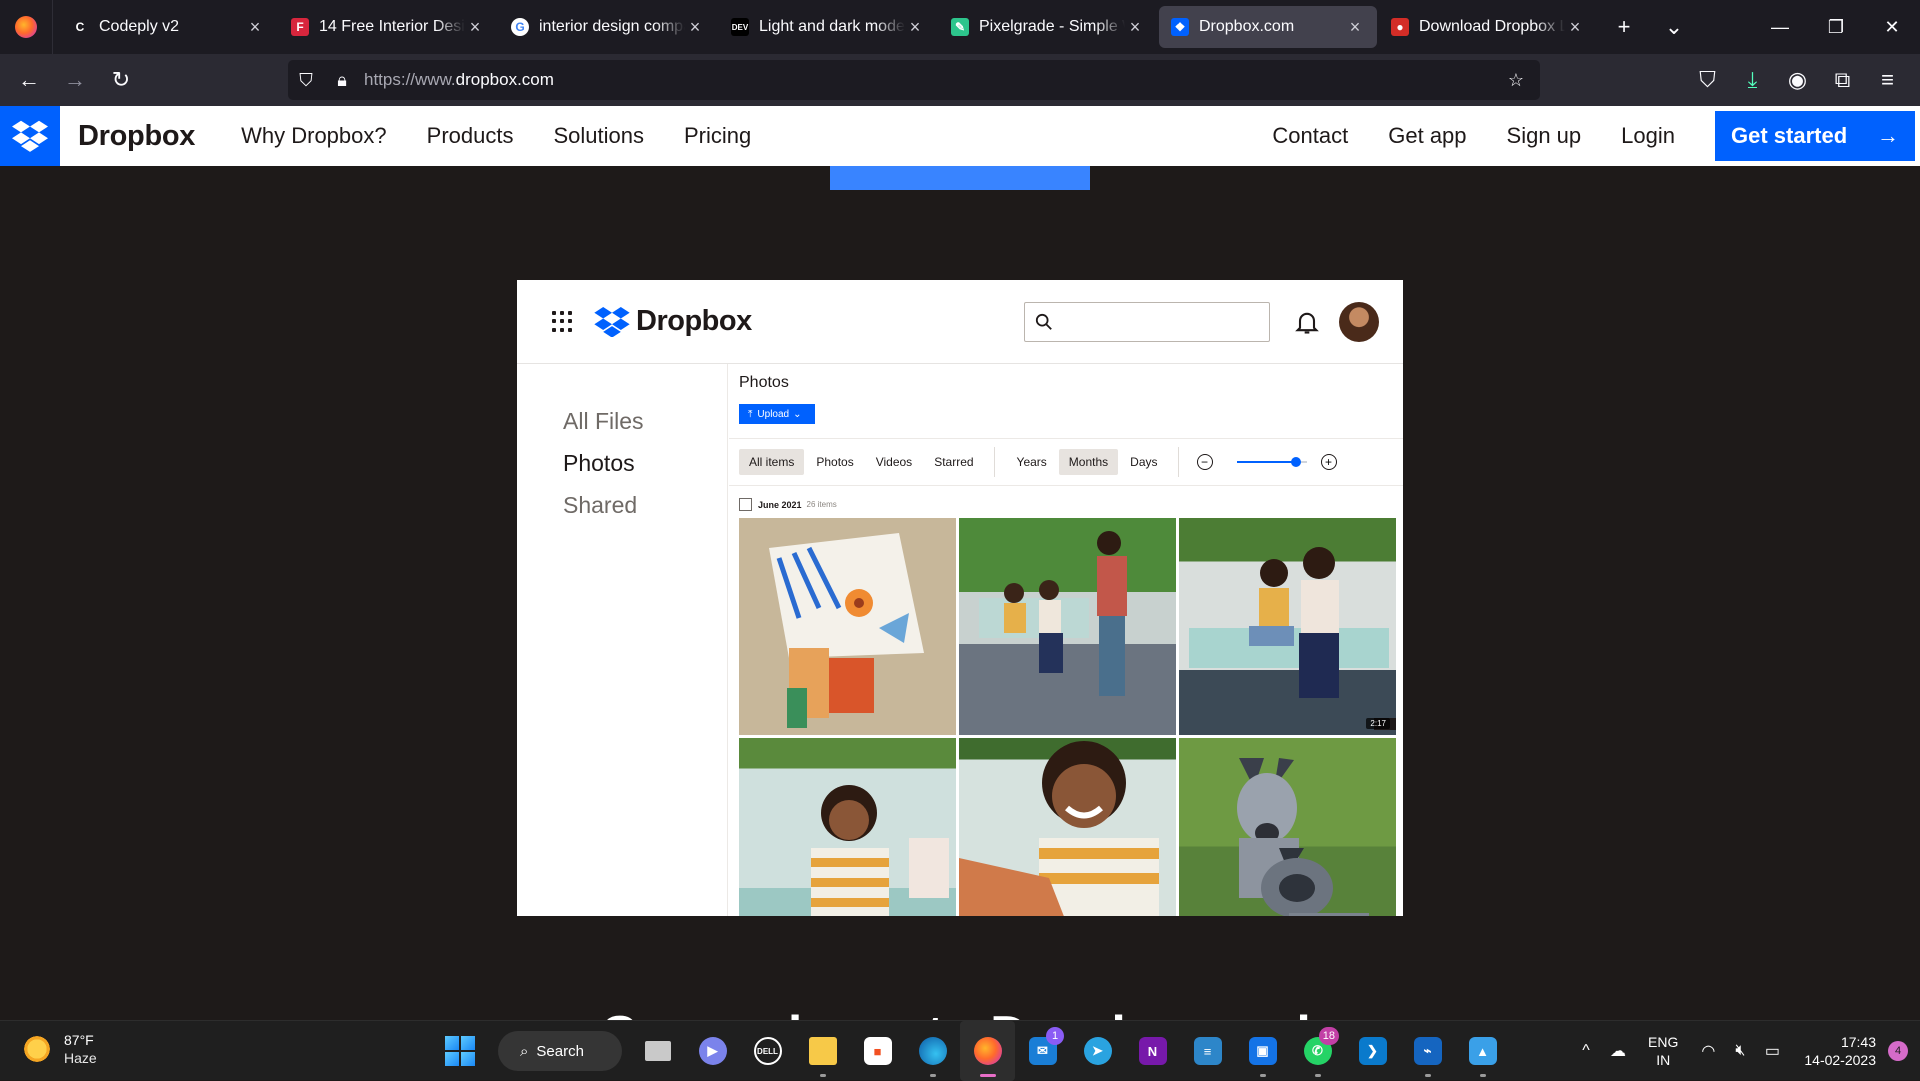  What do you see at coordinates (563, 321) in the screenshot?
I see `app-grid-icon` at bounding box center [563, 321].